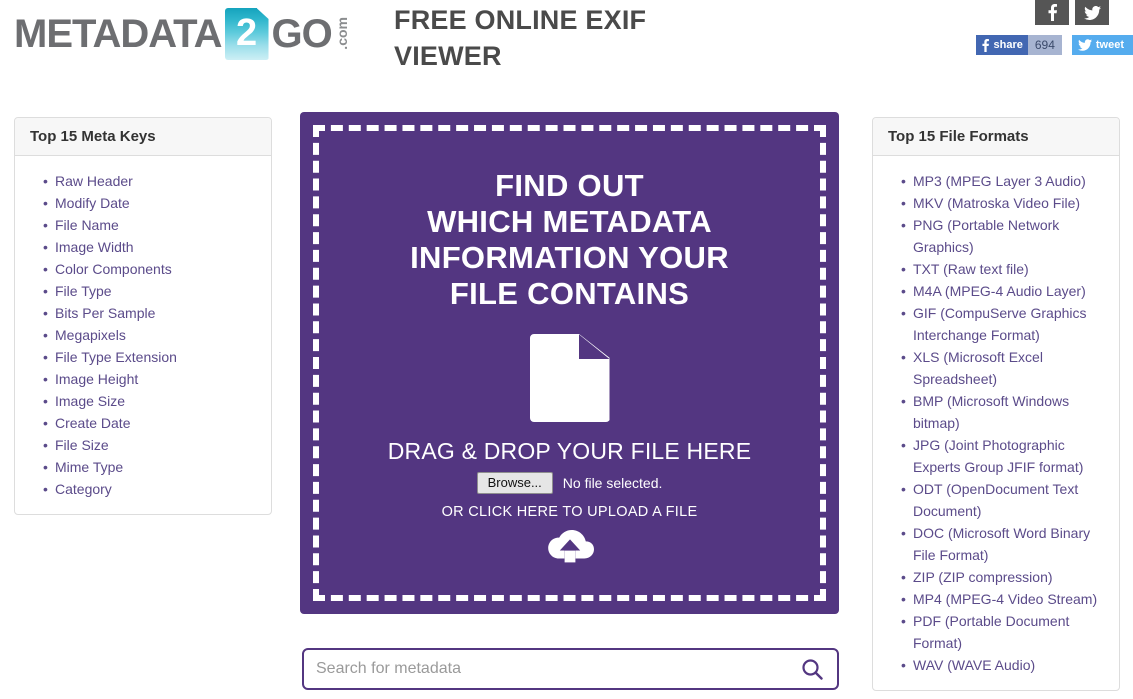 The height and width of the screenshot is (699, 1133). I want to click on logo-number-2: 2, so click(246, 32).